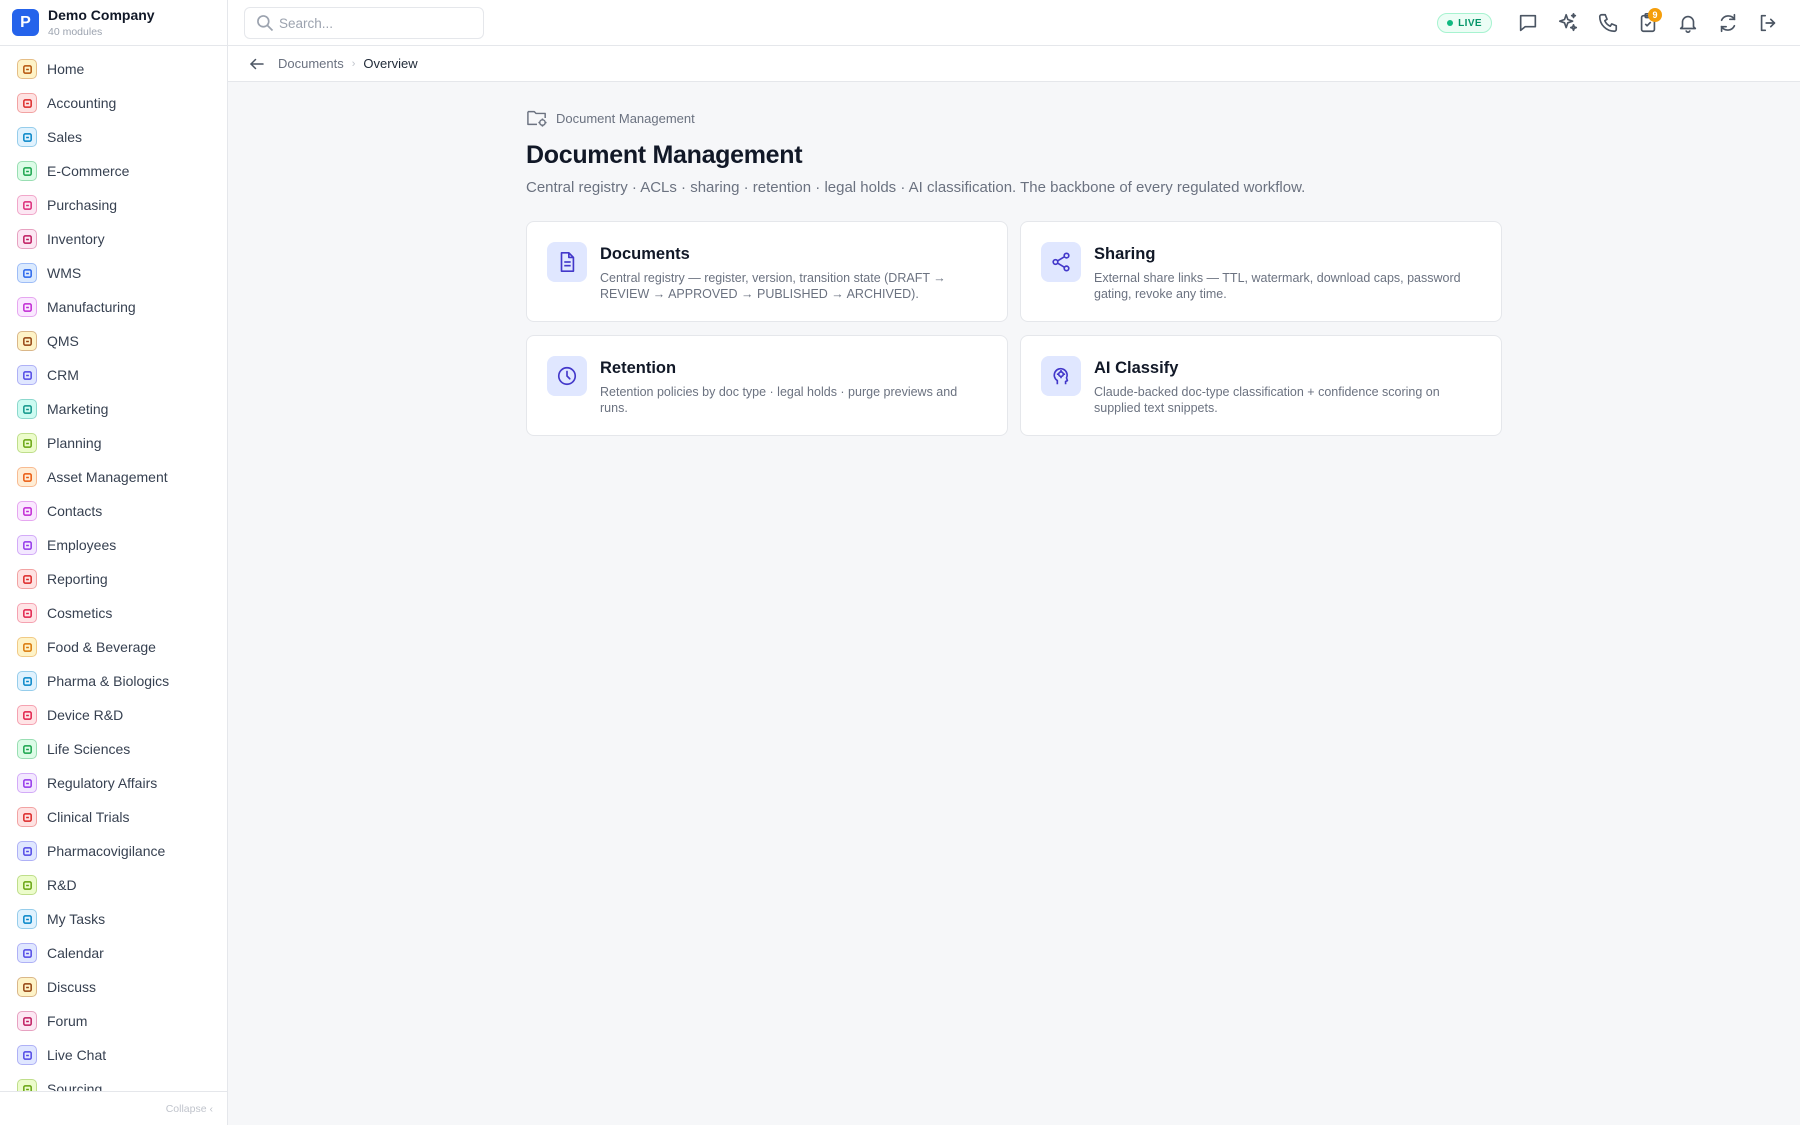 Image resolution: width=1800 pixels, height=1125 pixels. I want to click on sidebar-item-accounting: Accounting, so click(113, 103).